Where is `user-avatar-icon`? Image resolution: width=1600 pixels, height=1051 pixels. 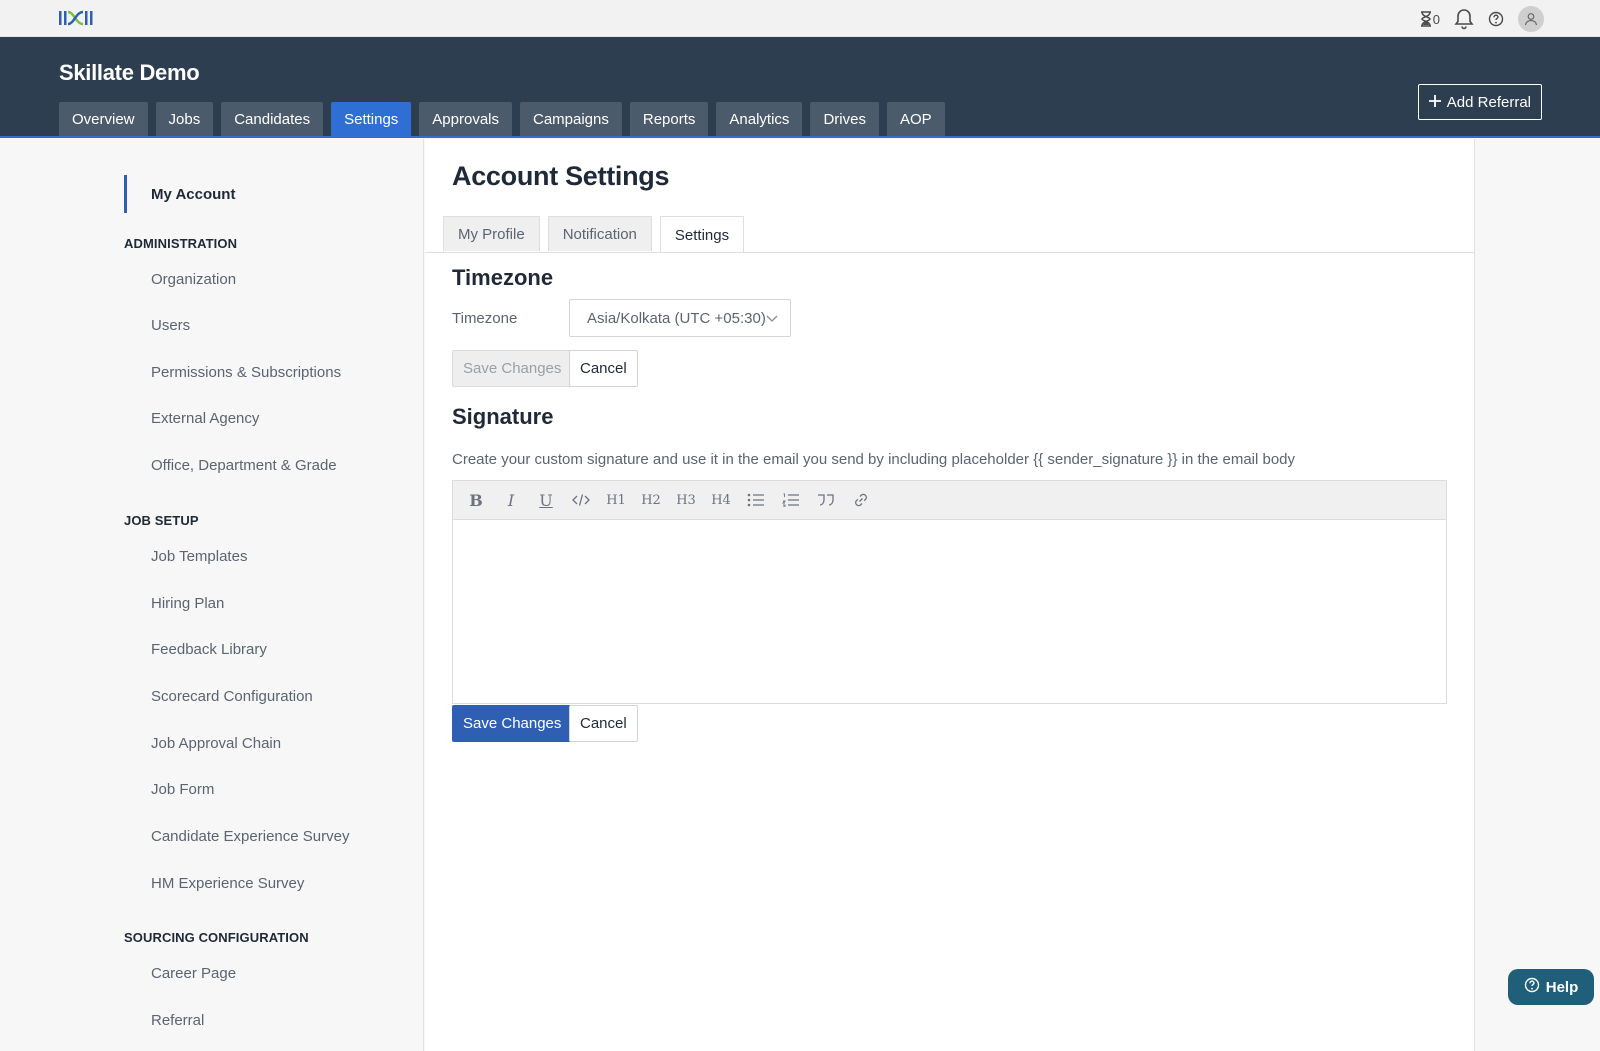 user-avatar-icon is located at coordinates (1531, 19).